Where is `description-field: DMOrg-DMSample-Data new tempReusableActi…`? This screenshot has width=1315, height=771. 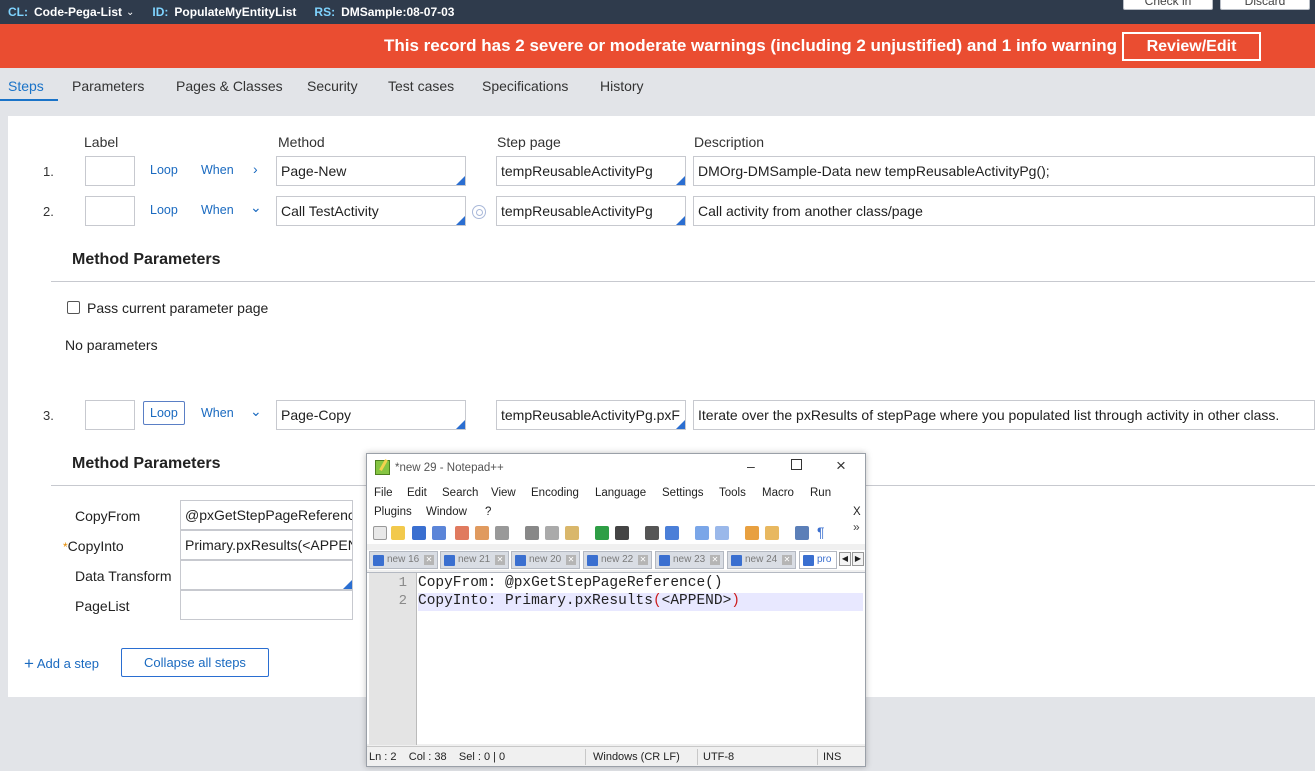 description-field: DMOrg-DMSample-Data new tempReusableActi… is located at coordinates (1004, 171).